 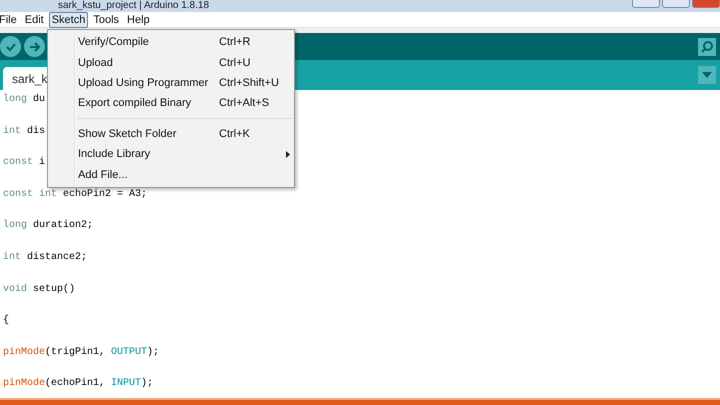 I want to click on maximize-button, so click(x=676, y=4).